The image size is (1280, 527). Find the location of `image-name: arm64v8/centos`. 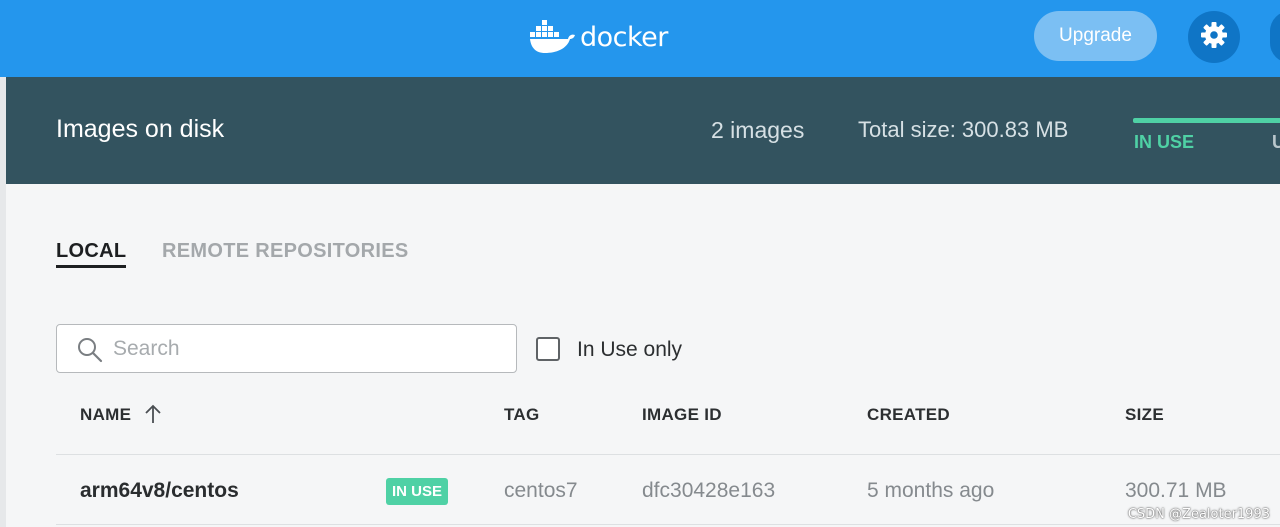

image-name: arm64v8/centos is located at coordinates (159, 490).